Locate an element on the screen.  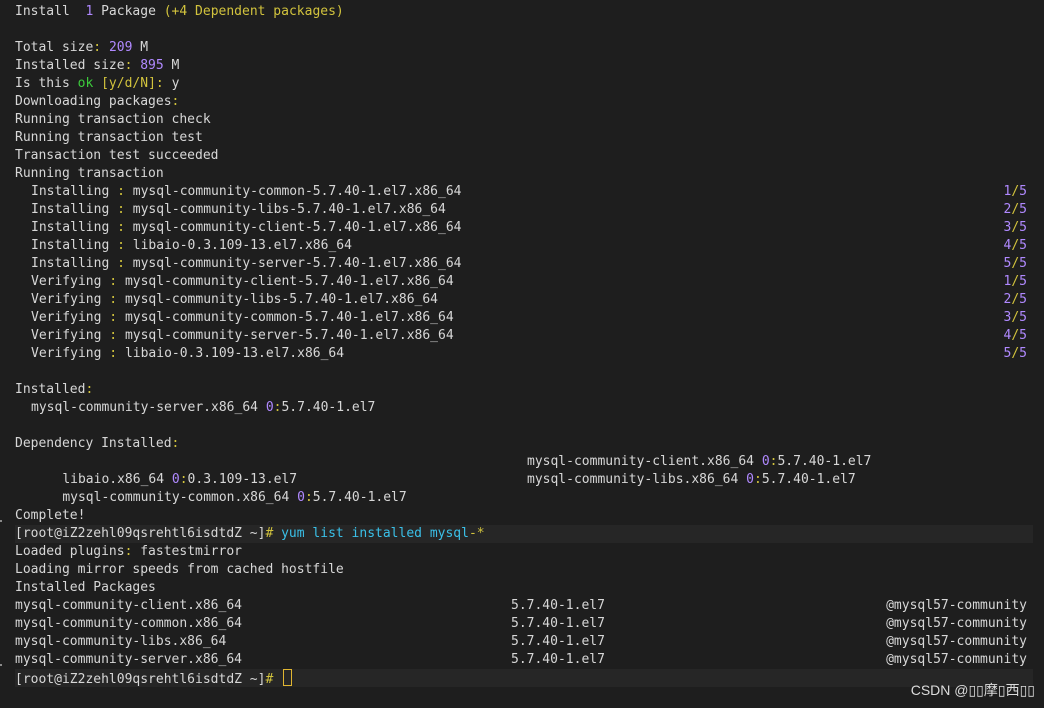
csdn-watermark: CSDN @▯▯摩▯西▯▯ is located at coordinates (972, 690).